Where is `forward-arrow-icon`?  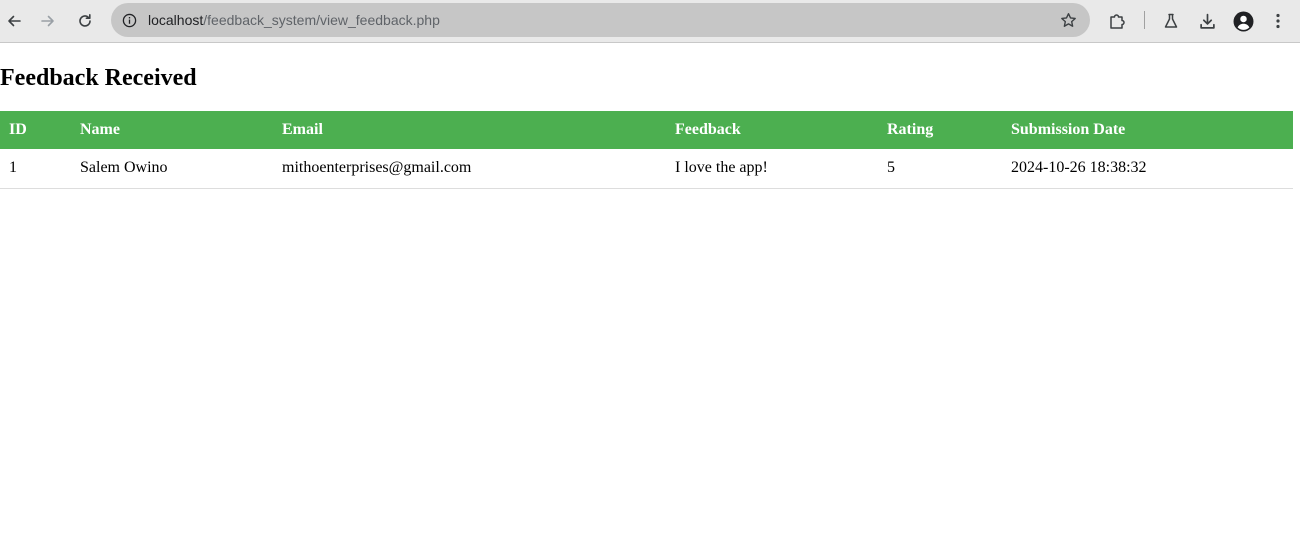 forward-arrow-icon is located at coordinates (47, 21).